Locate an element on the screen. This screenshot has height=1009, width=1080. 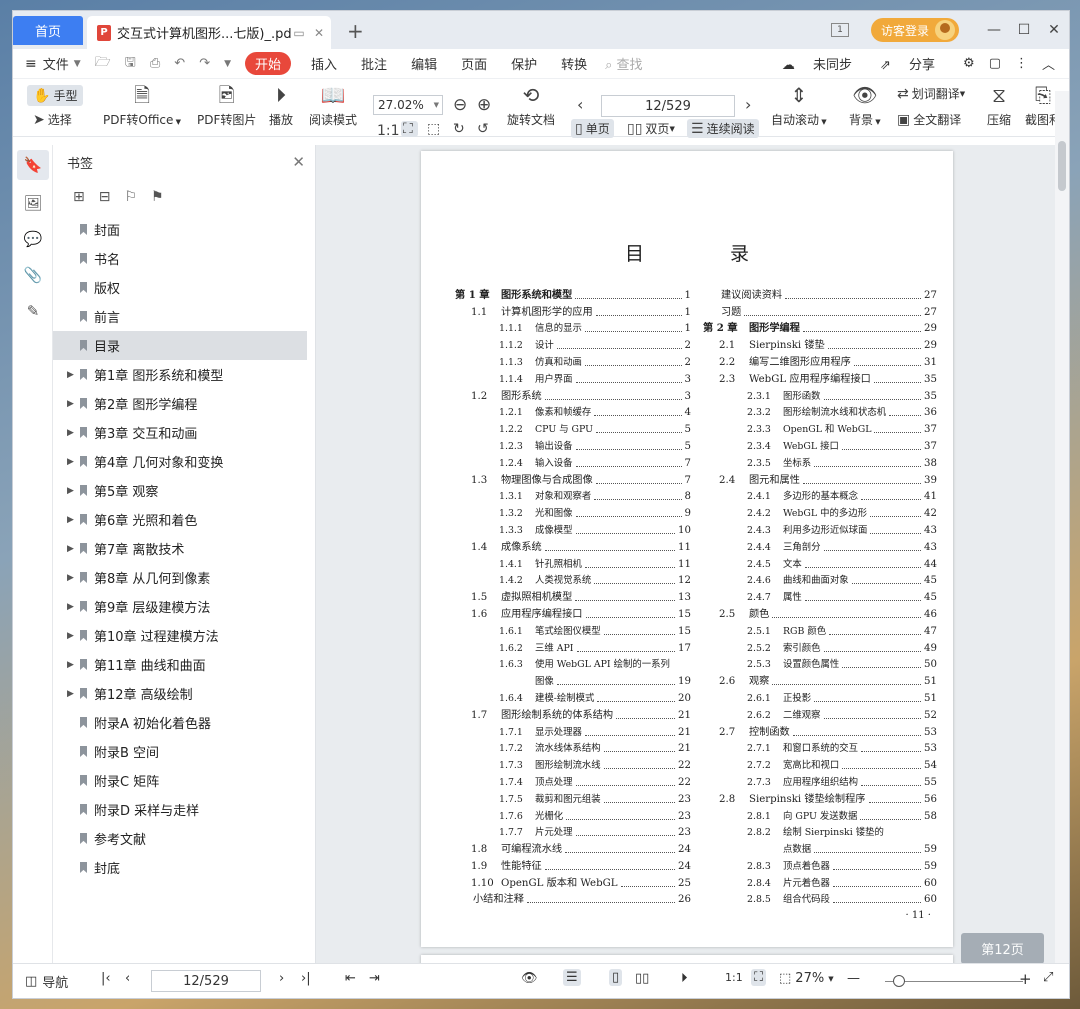
toc-entry: 1.6.3 使用 WebGL API 绘制的一系列 is located at coordinates (573, 663).